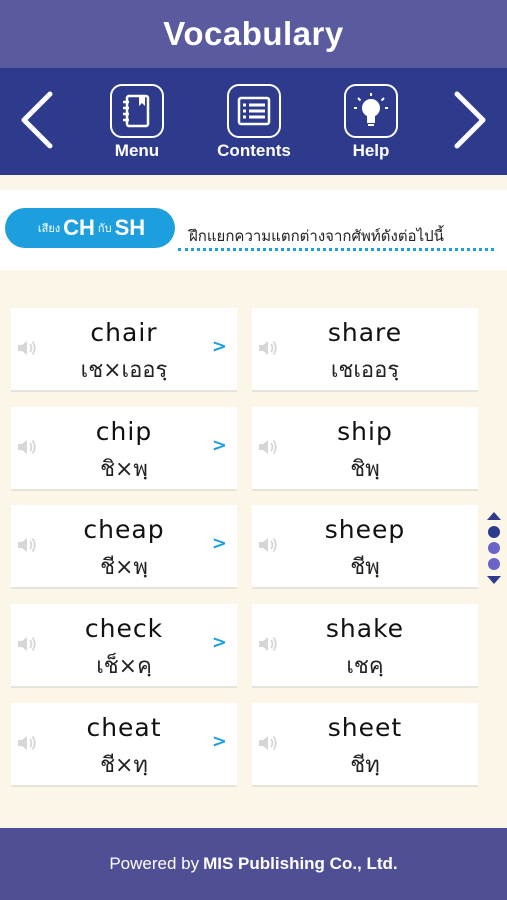 This screenshot has width=507, height=900. I want to click on word-english: cheap, so click(124, 529).